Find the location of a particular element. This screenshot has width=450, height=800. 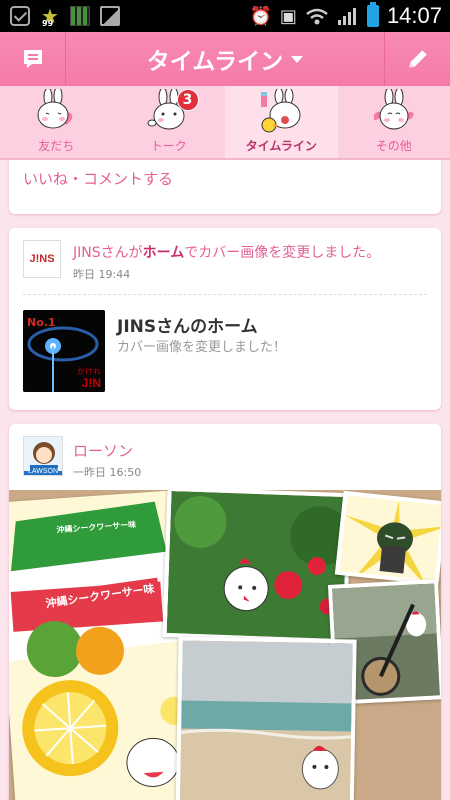

post-text-suffix: でカバー画像を変更しました。 is located at coordinates (282, 253).